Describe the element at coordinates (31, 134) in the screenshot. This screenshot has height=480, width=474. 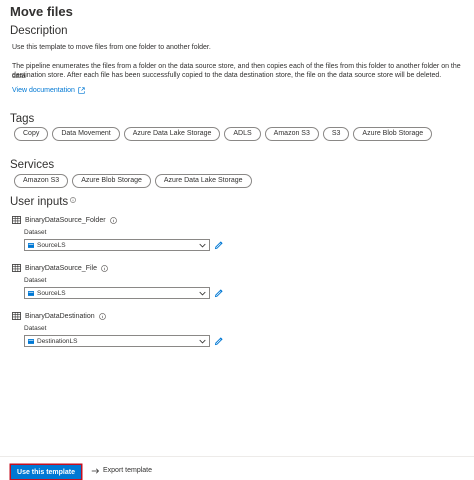
I see `tag-copy: Copy` at that location.